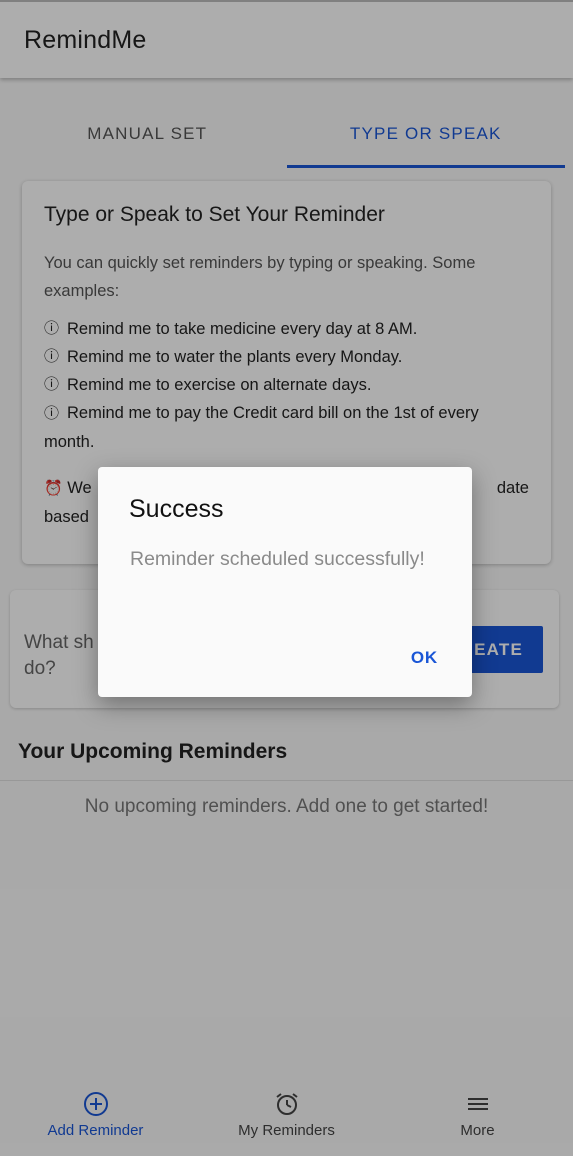 This screenshot has height=1156, width=573. I want to click on dialog-title: Success, so click(176, 509).